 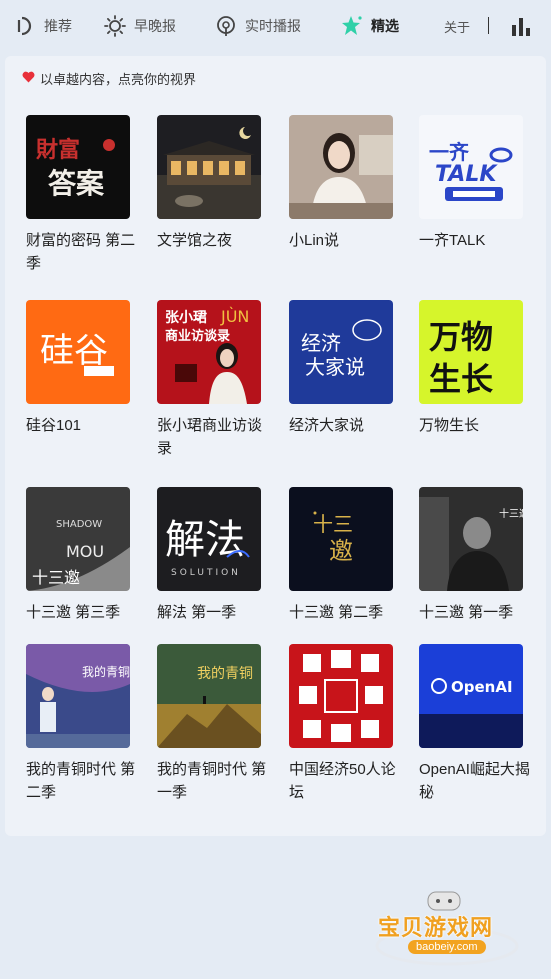 I want to click on podcast-card: OpenAI OpenAI崛起大揭秘, so click(x=474, y=724).